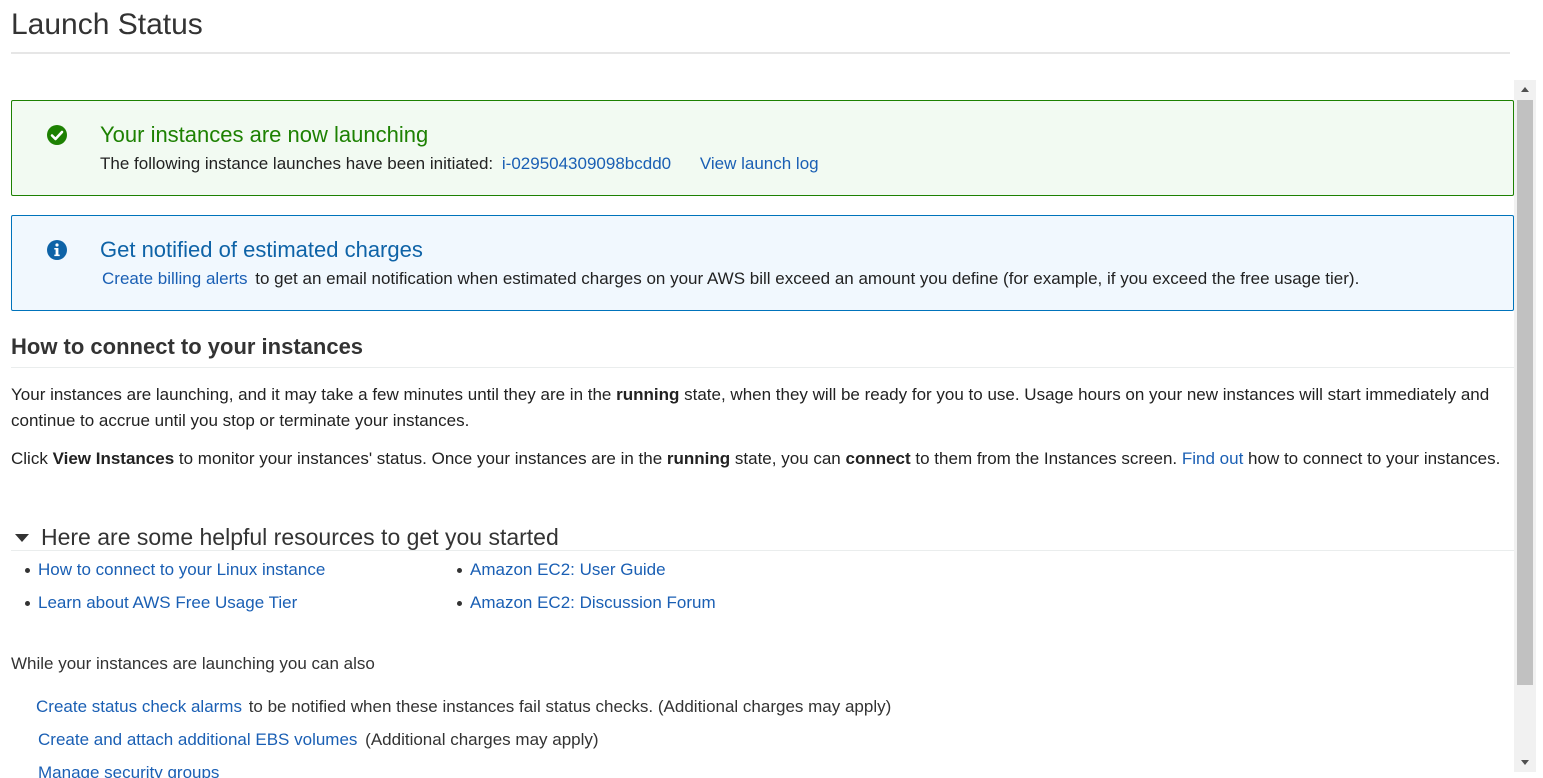 This screenshot has width=1543, height=778. Describe the element at coordinates (107, 24) in the screenshot. I see `page-title: Launch Status` at that location.